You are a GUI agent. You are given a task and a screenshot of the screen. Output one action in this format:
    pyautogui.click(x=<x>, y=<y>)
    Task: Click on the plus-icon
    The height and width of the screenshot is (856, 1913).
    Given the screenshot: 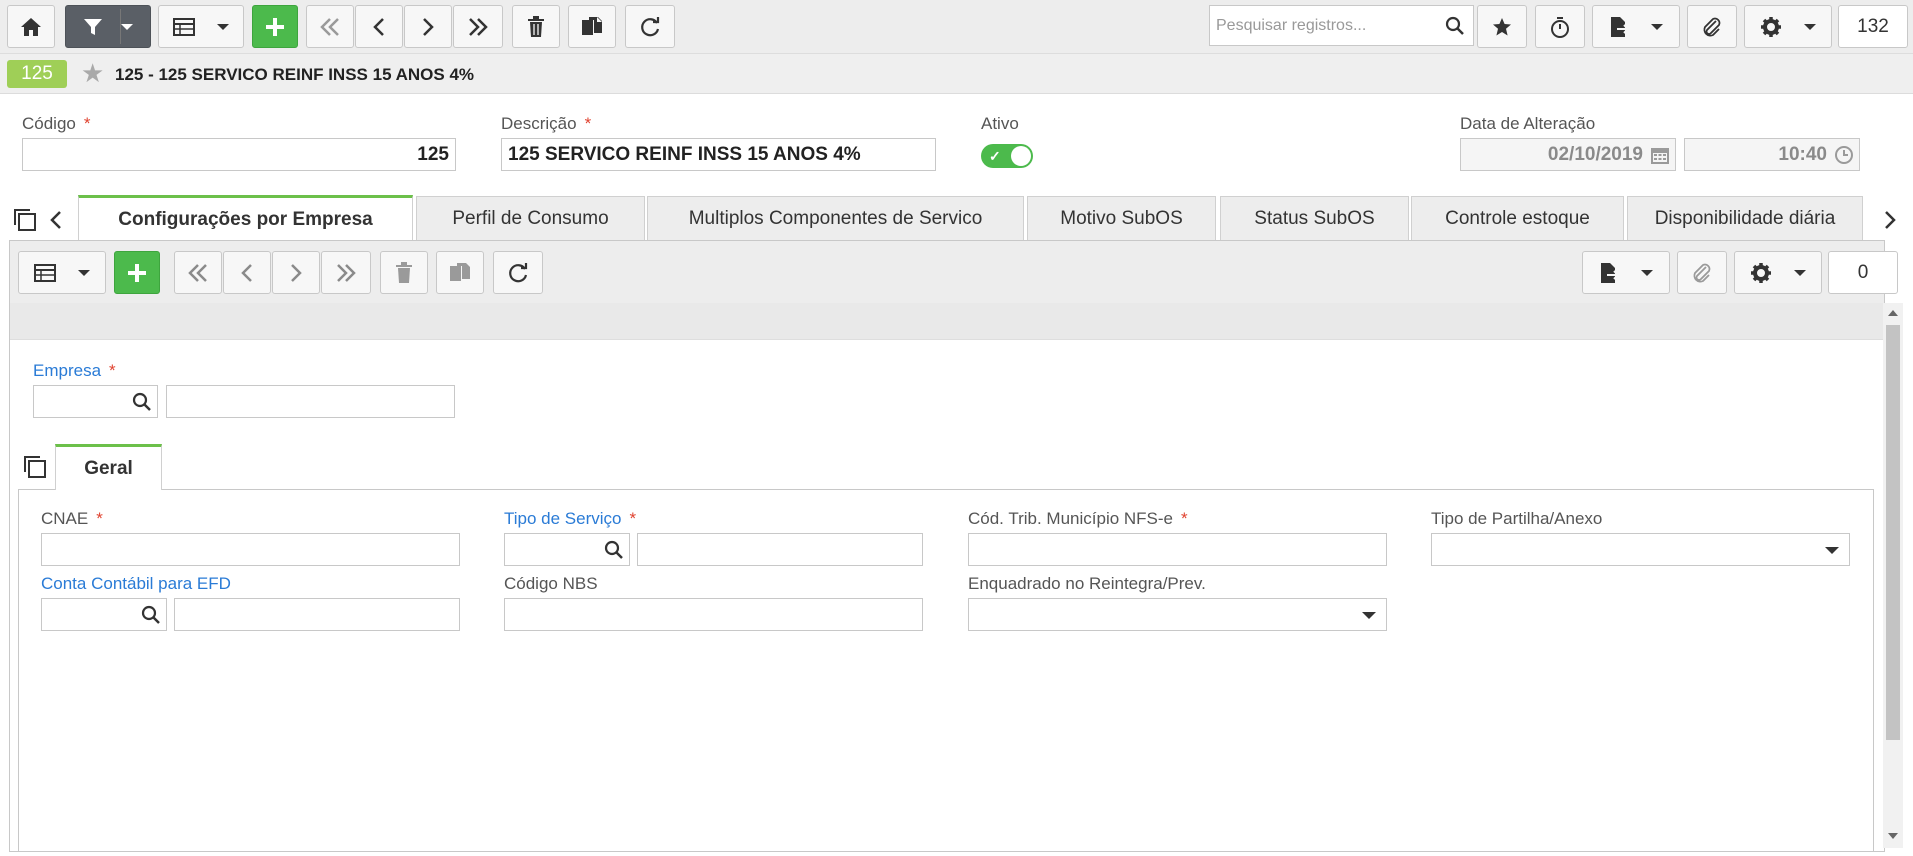 What is the action you would take?
    pyautogui.click(x=137, y=272)
    